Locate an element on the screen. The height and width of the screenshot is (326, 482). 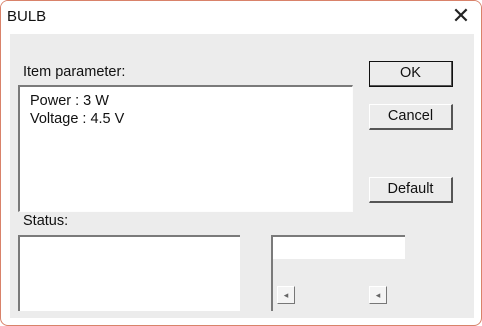
scroll-left-icon: ◂ is located at coordinates (286, 295).